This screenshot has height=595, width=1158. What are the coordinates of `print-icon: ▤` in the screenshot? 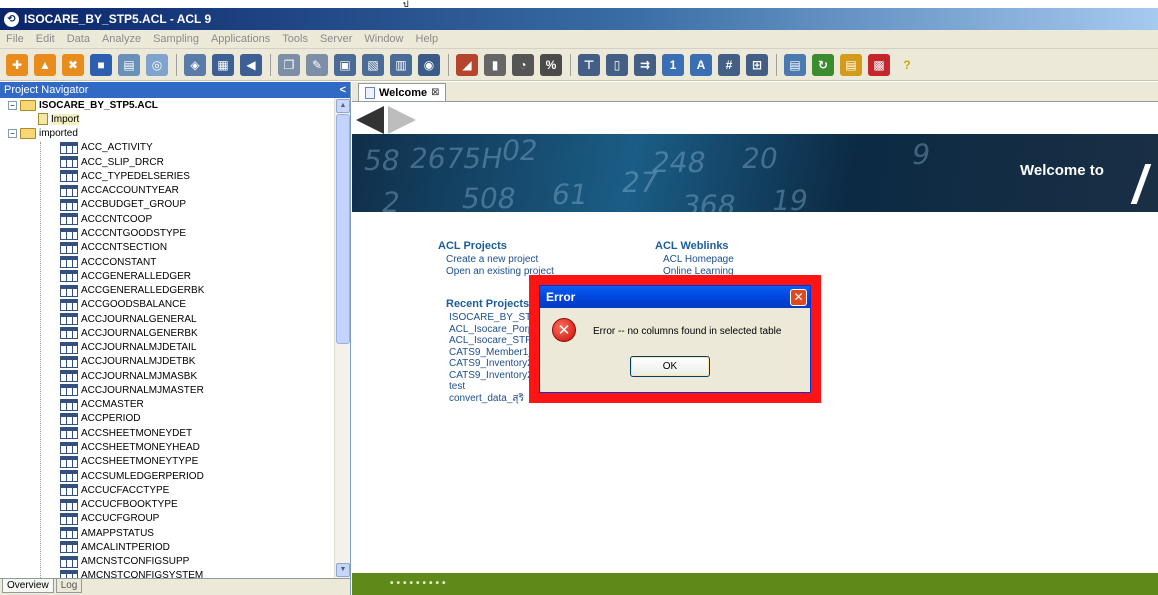 It's located at (129, 64).